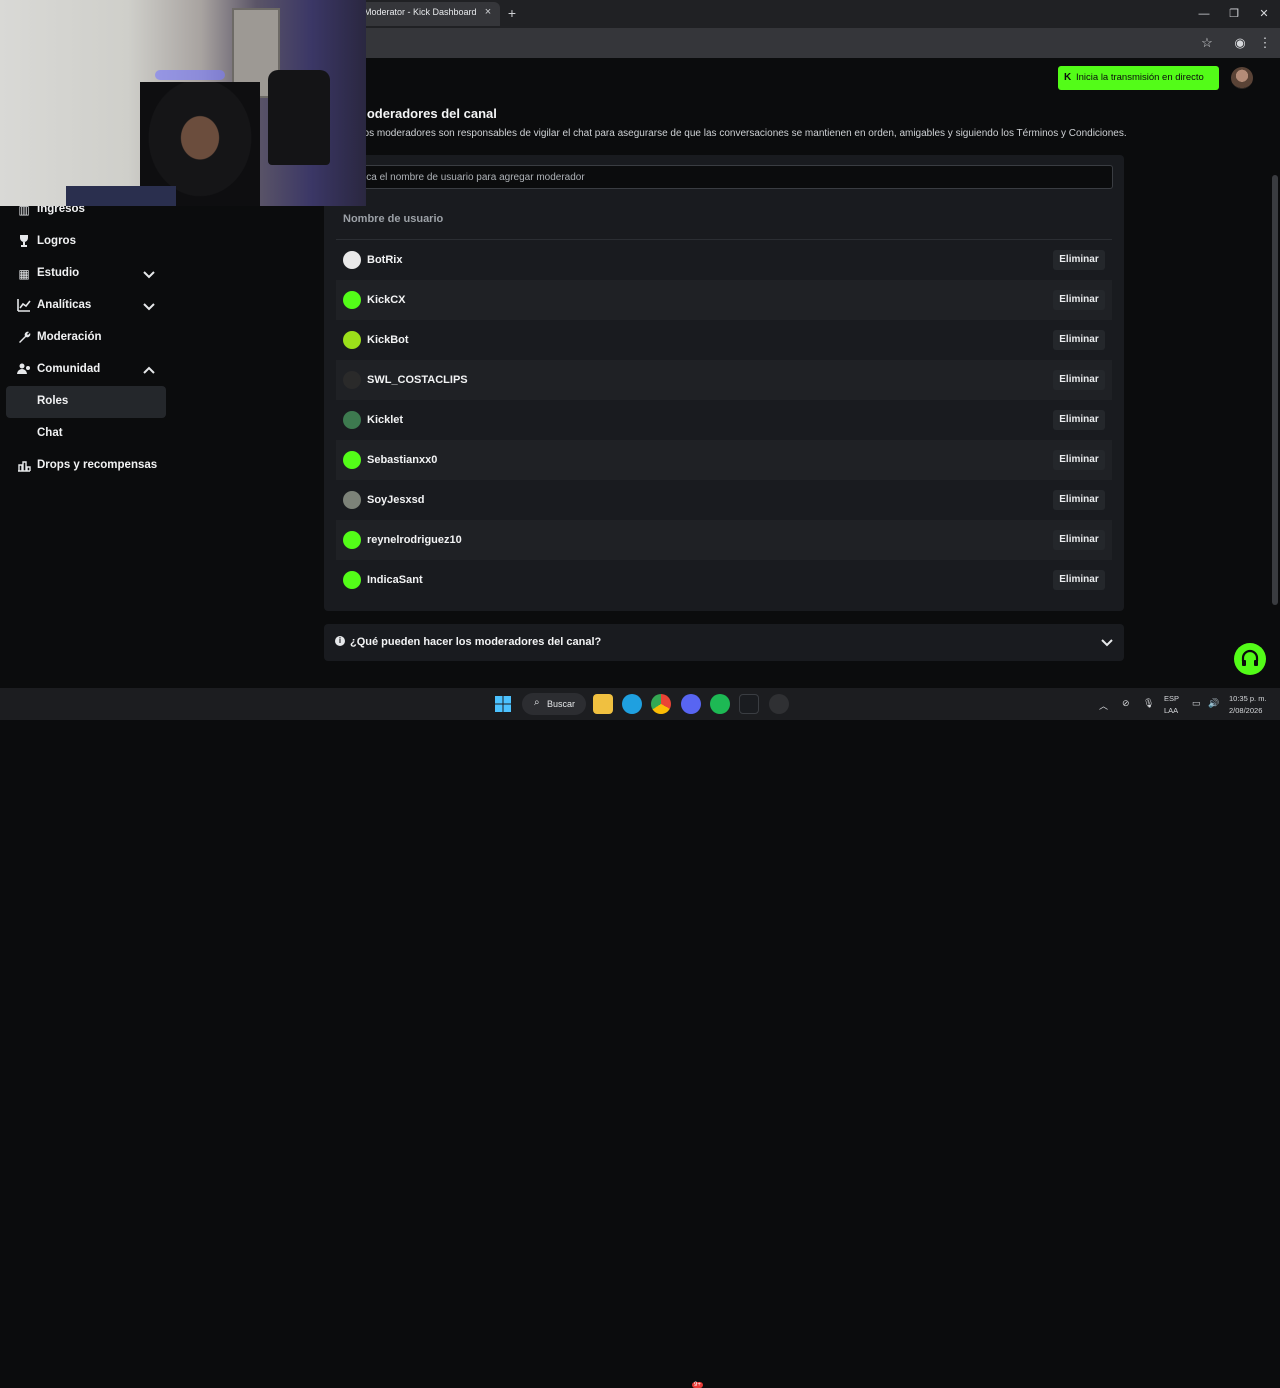  Describe the element at coordinates (1207, 43) in the screenshot. I see `star-icon: ☆` at that location.